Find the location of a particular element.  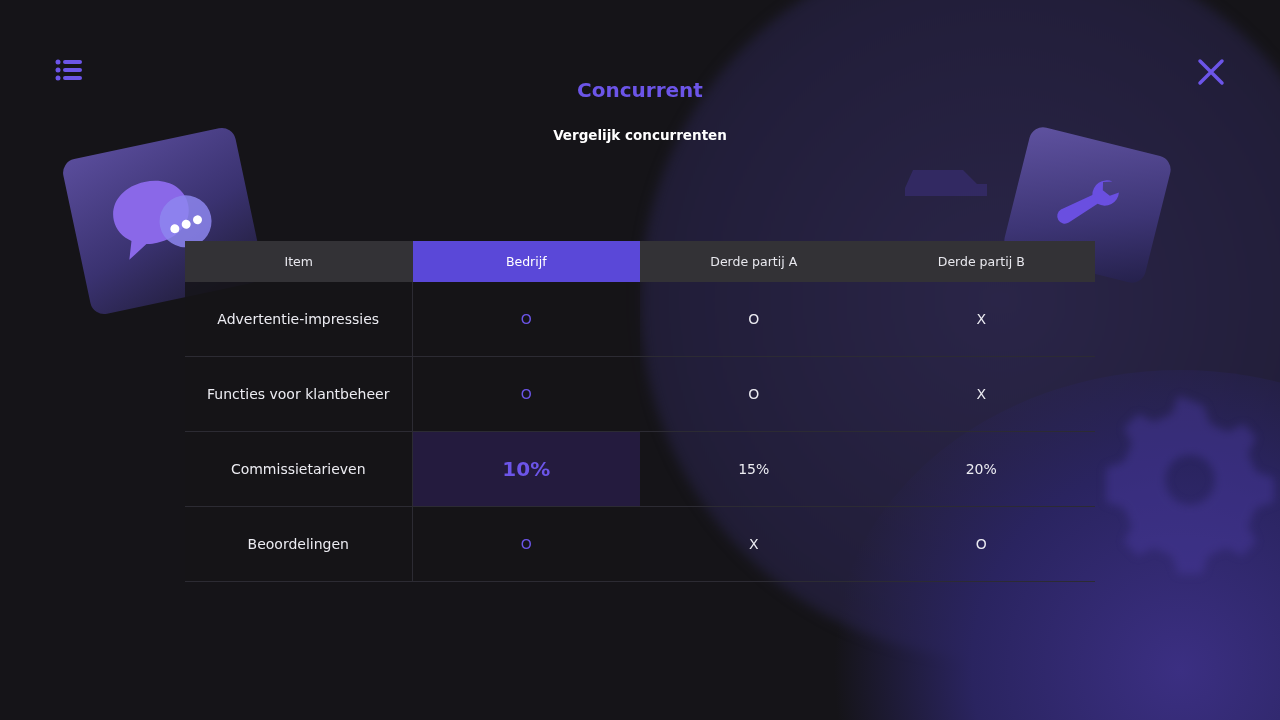

table-cell-text: 20% is located at coordinates (981, 469).